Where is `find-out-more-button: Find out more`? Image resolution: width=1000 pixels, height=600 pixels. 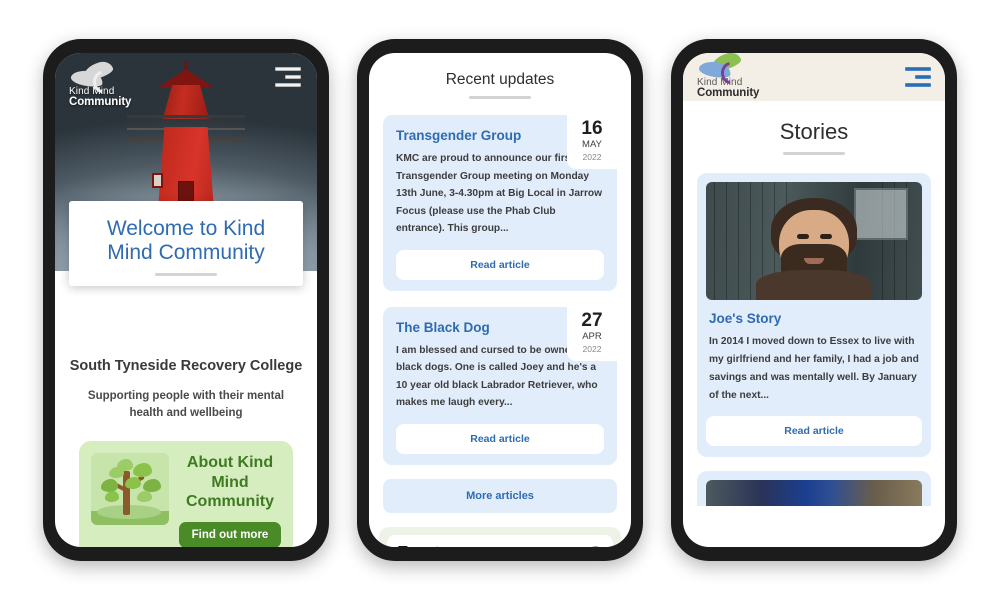
find-out-more-button: Find out more is located at coordinates (230, 534).